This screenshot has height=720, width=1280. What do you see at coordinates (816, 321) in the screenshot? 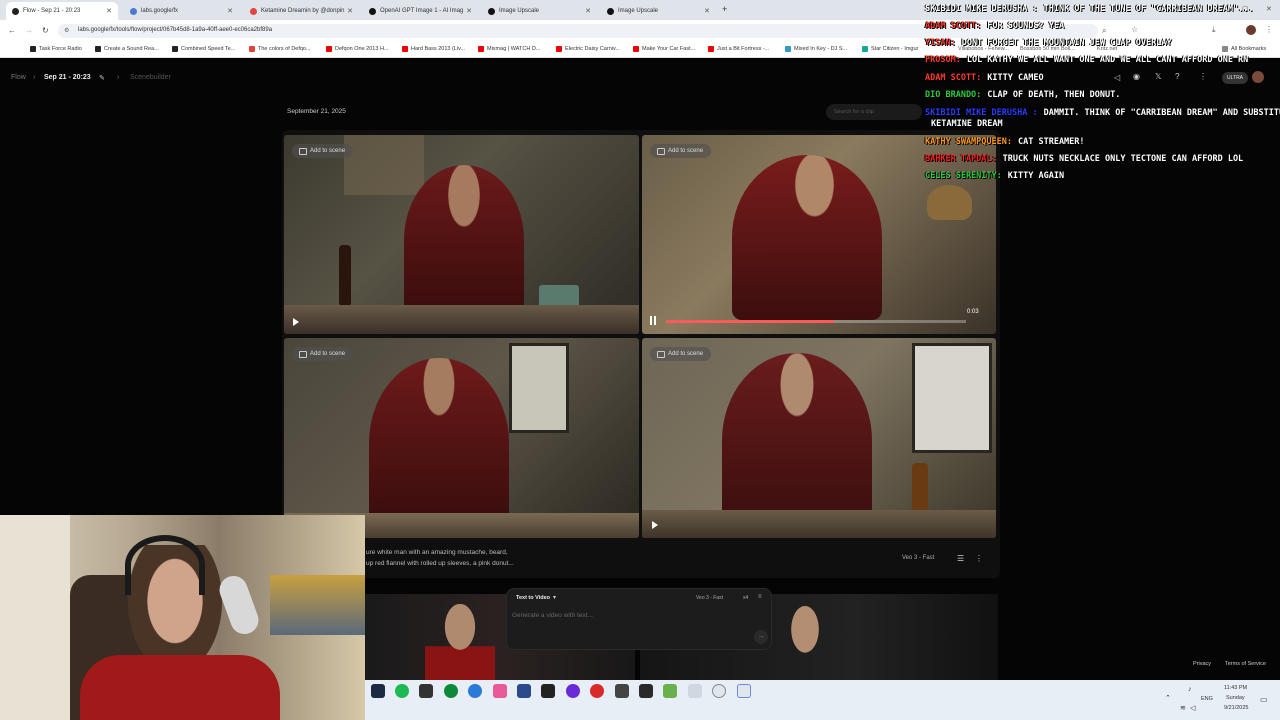
I see `video-progress-track` at bounding box center [816, 321].